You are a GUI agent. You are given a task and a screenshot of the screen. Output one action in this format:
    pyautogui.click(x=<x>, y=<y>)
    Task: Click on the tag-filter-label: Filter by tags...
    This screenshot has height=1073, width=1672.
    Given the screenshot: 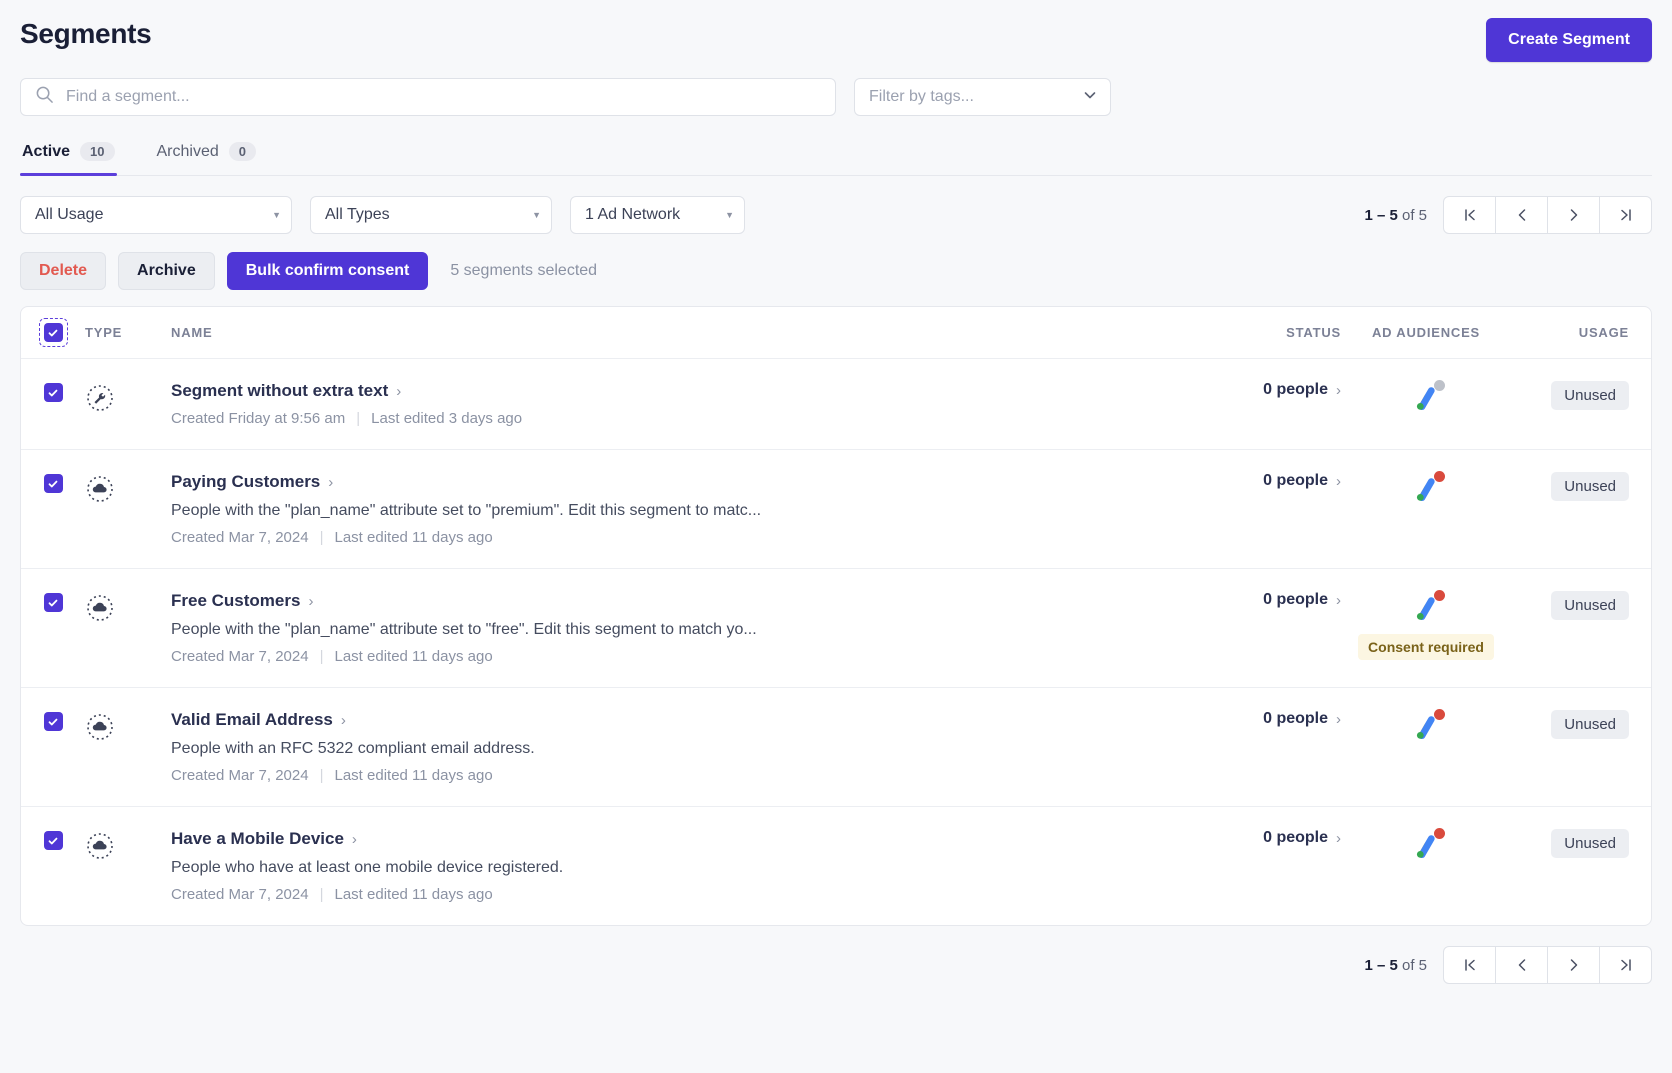 What is the action you would take?
    pyautogui.click(x=921, y=96)
    